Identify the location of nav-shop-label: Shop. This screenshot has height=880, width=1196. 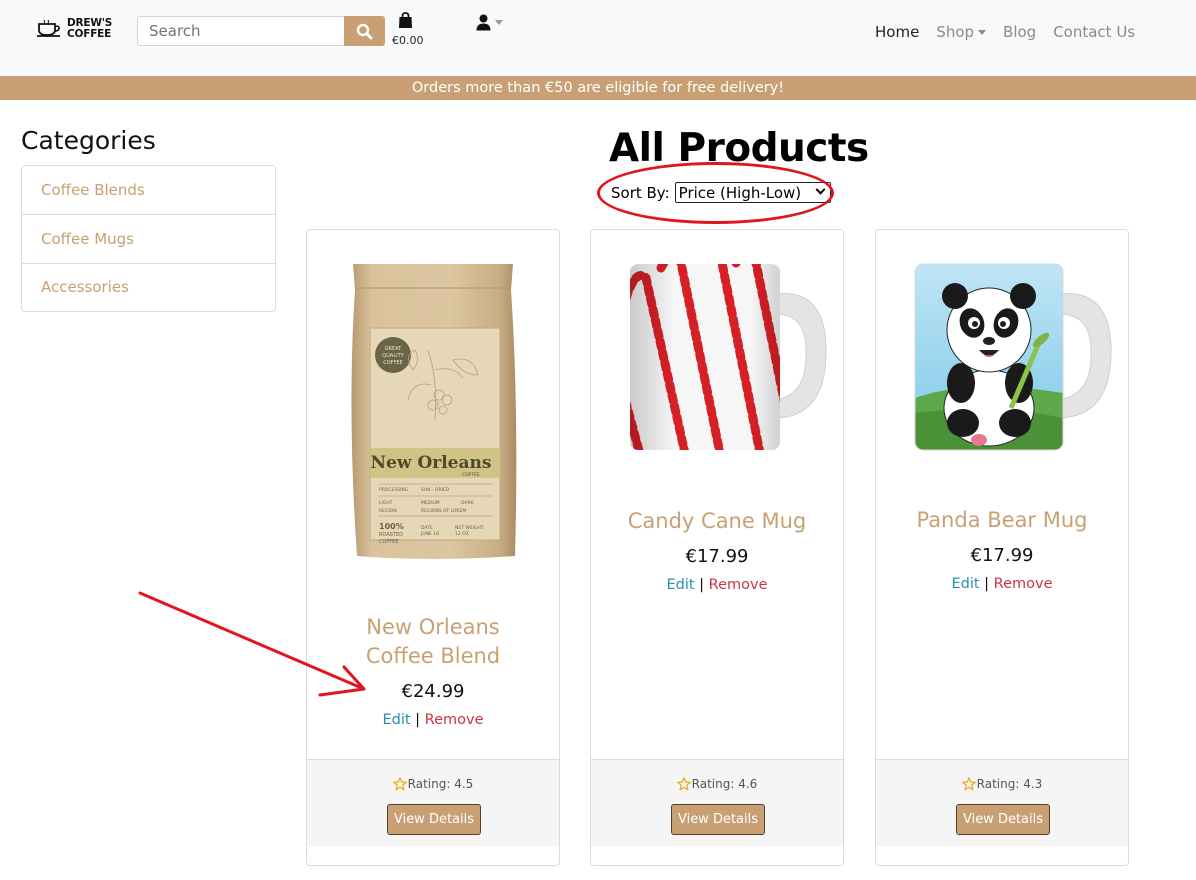
(955, 32).